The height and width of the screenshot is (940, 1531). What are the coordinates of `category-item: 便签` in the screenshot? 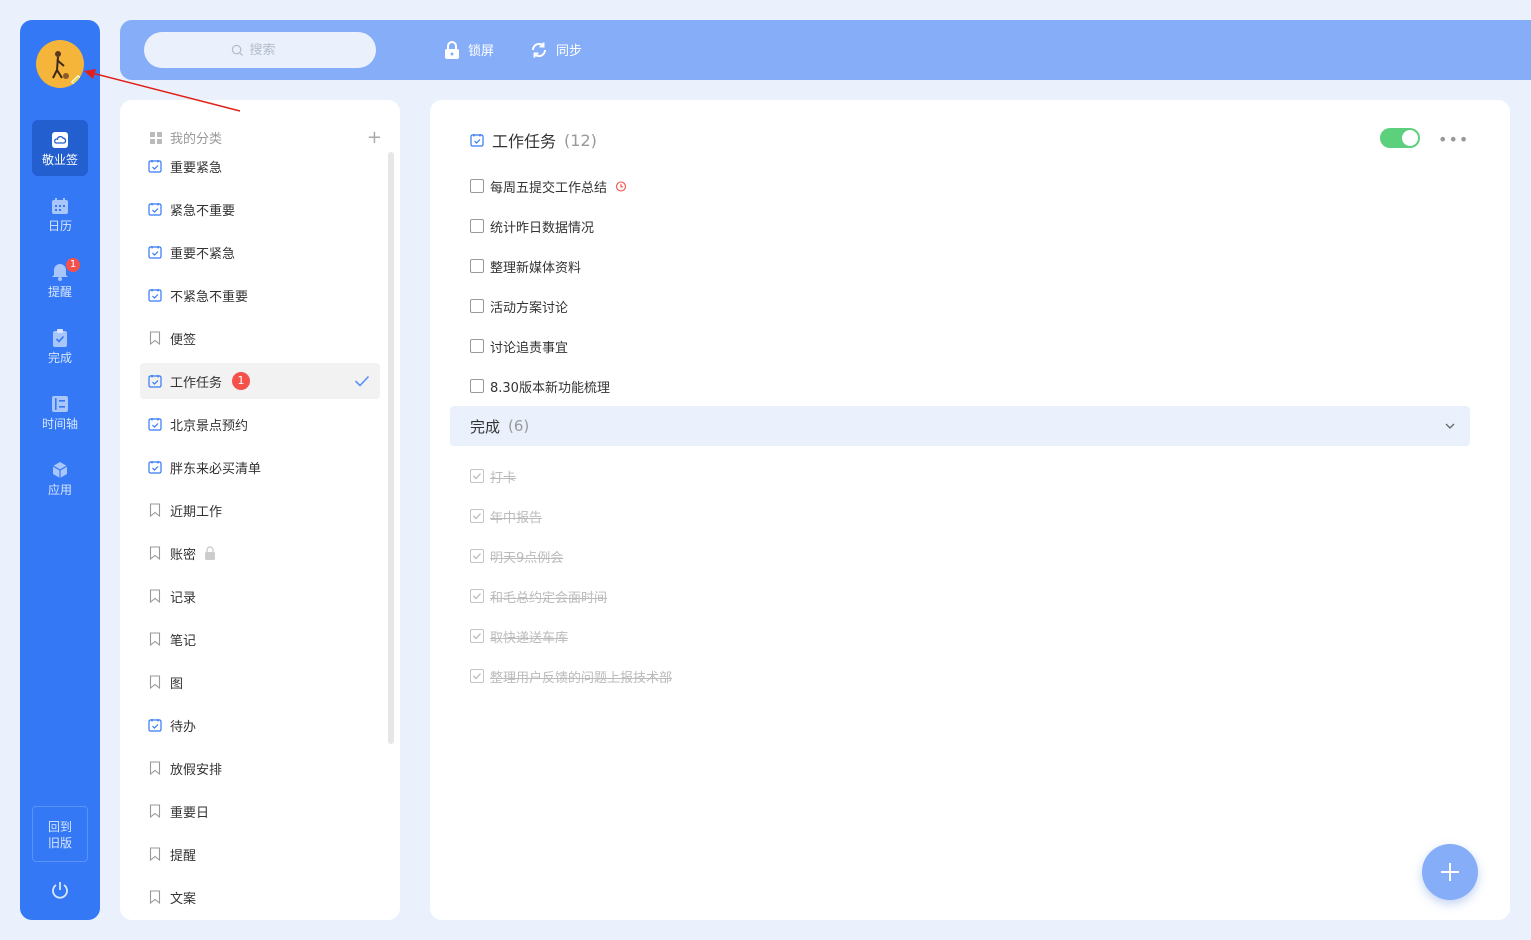 It's located at (260, 338).